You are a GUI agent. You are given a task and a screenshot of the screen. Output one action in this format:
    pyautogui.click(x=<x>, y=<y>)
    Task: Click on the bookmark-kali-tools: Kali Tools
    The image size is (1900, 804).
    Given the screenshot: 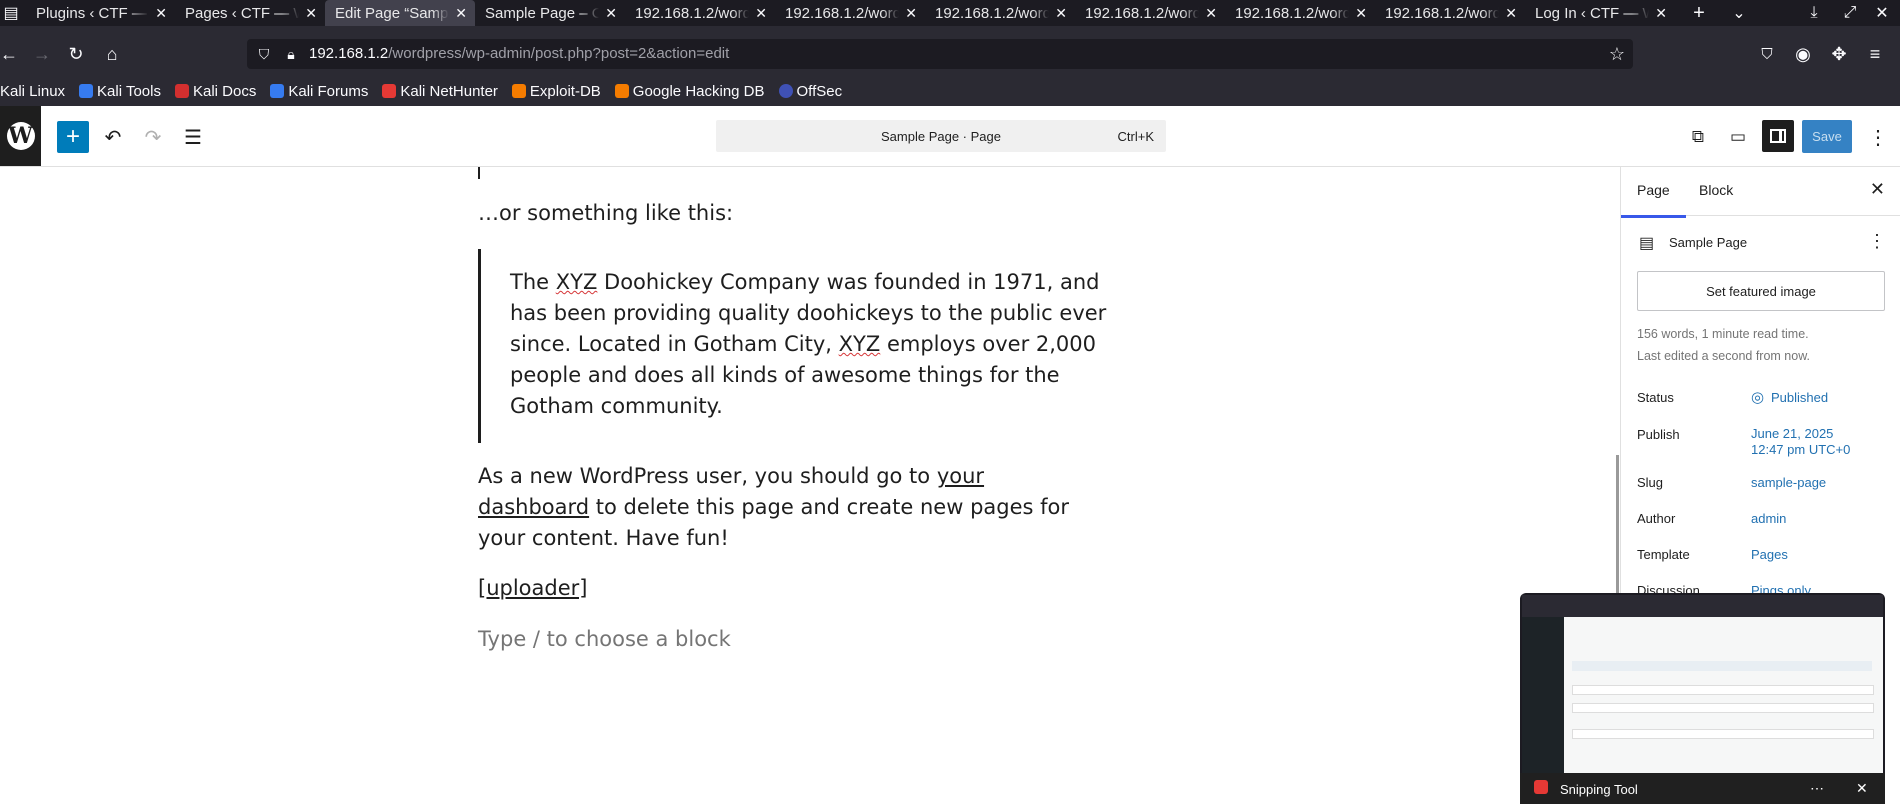 What is the action you would take?
    pyautogui.click(x=120, y=91)
    